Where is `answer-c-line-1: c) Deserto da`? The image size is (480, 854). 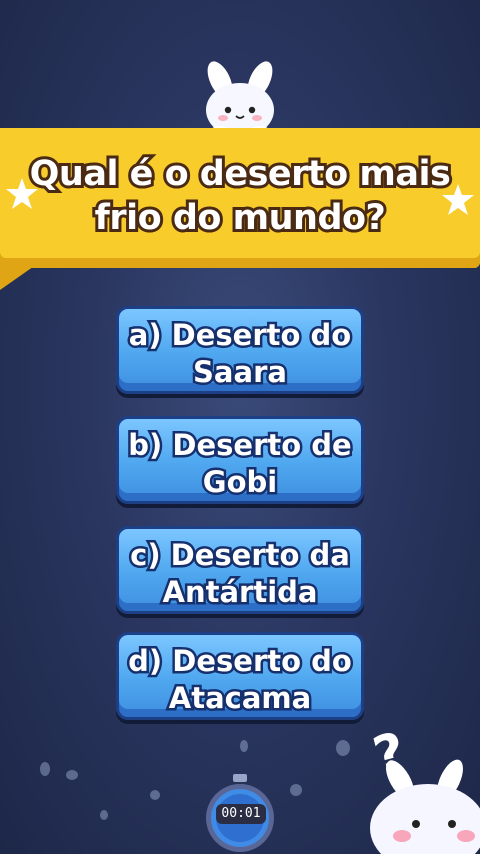
answer-c-line-1: c) Deserto da is located at coordinates (240, 555).